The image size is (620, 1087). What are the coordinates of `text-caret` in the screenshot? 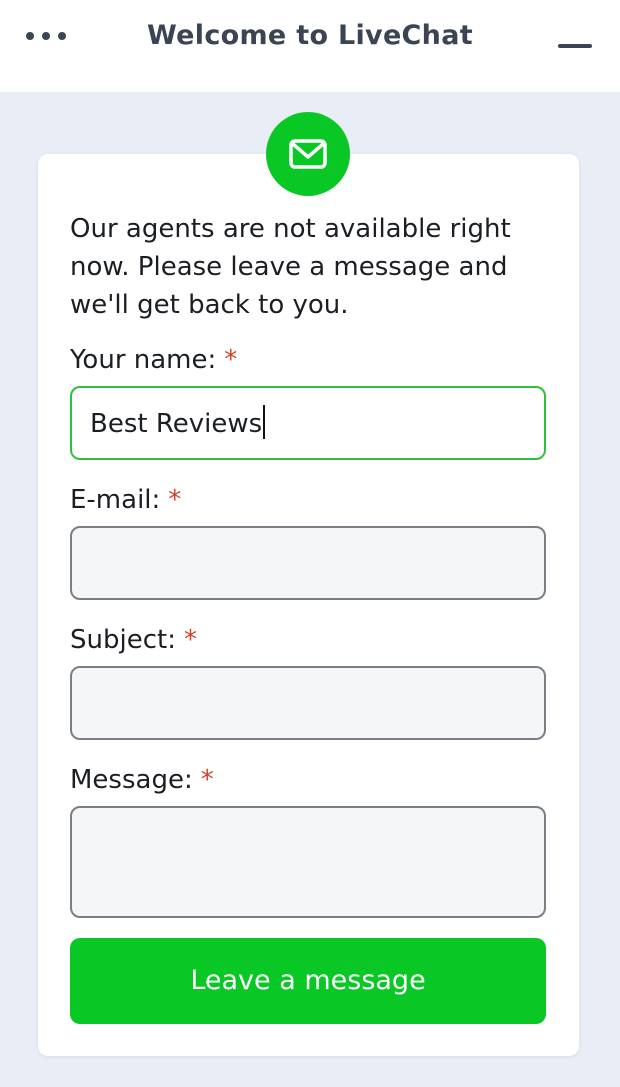 It's located at (264, 422).